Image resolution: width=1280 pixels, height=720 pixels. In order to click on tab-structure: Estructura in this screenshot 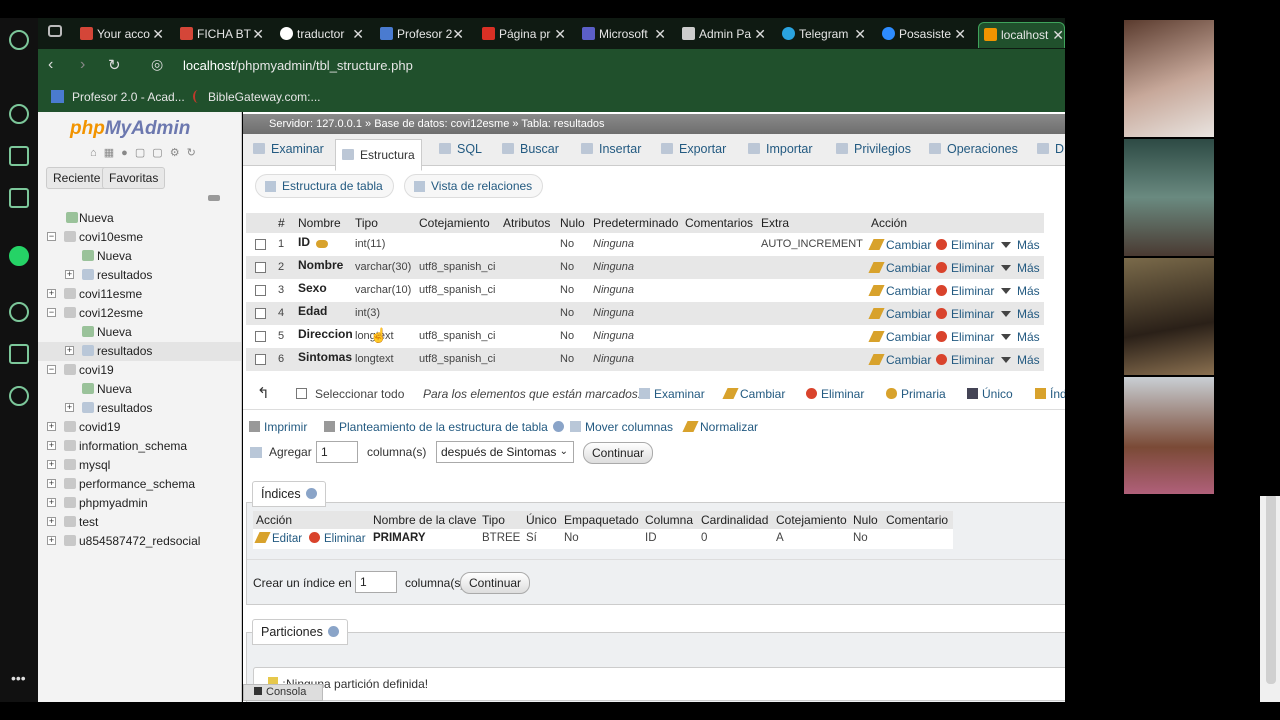, I will do `click(378, 155)`.